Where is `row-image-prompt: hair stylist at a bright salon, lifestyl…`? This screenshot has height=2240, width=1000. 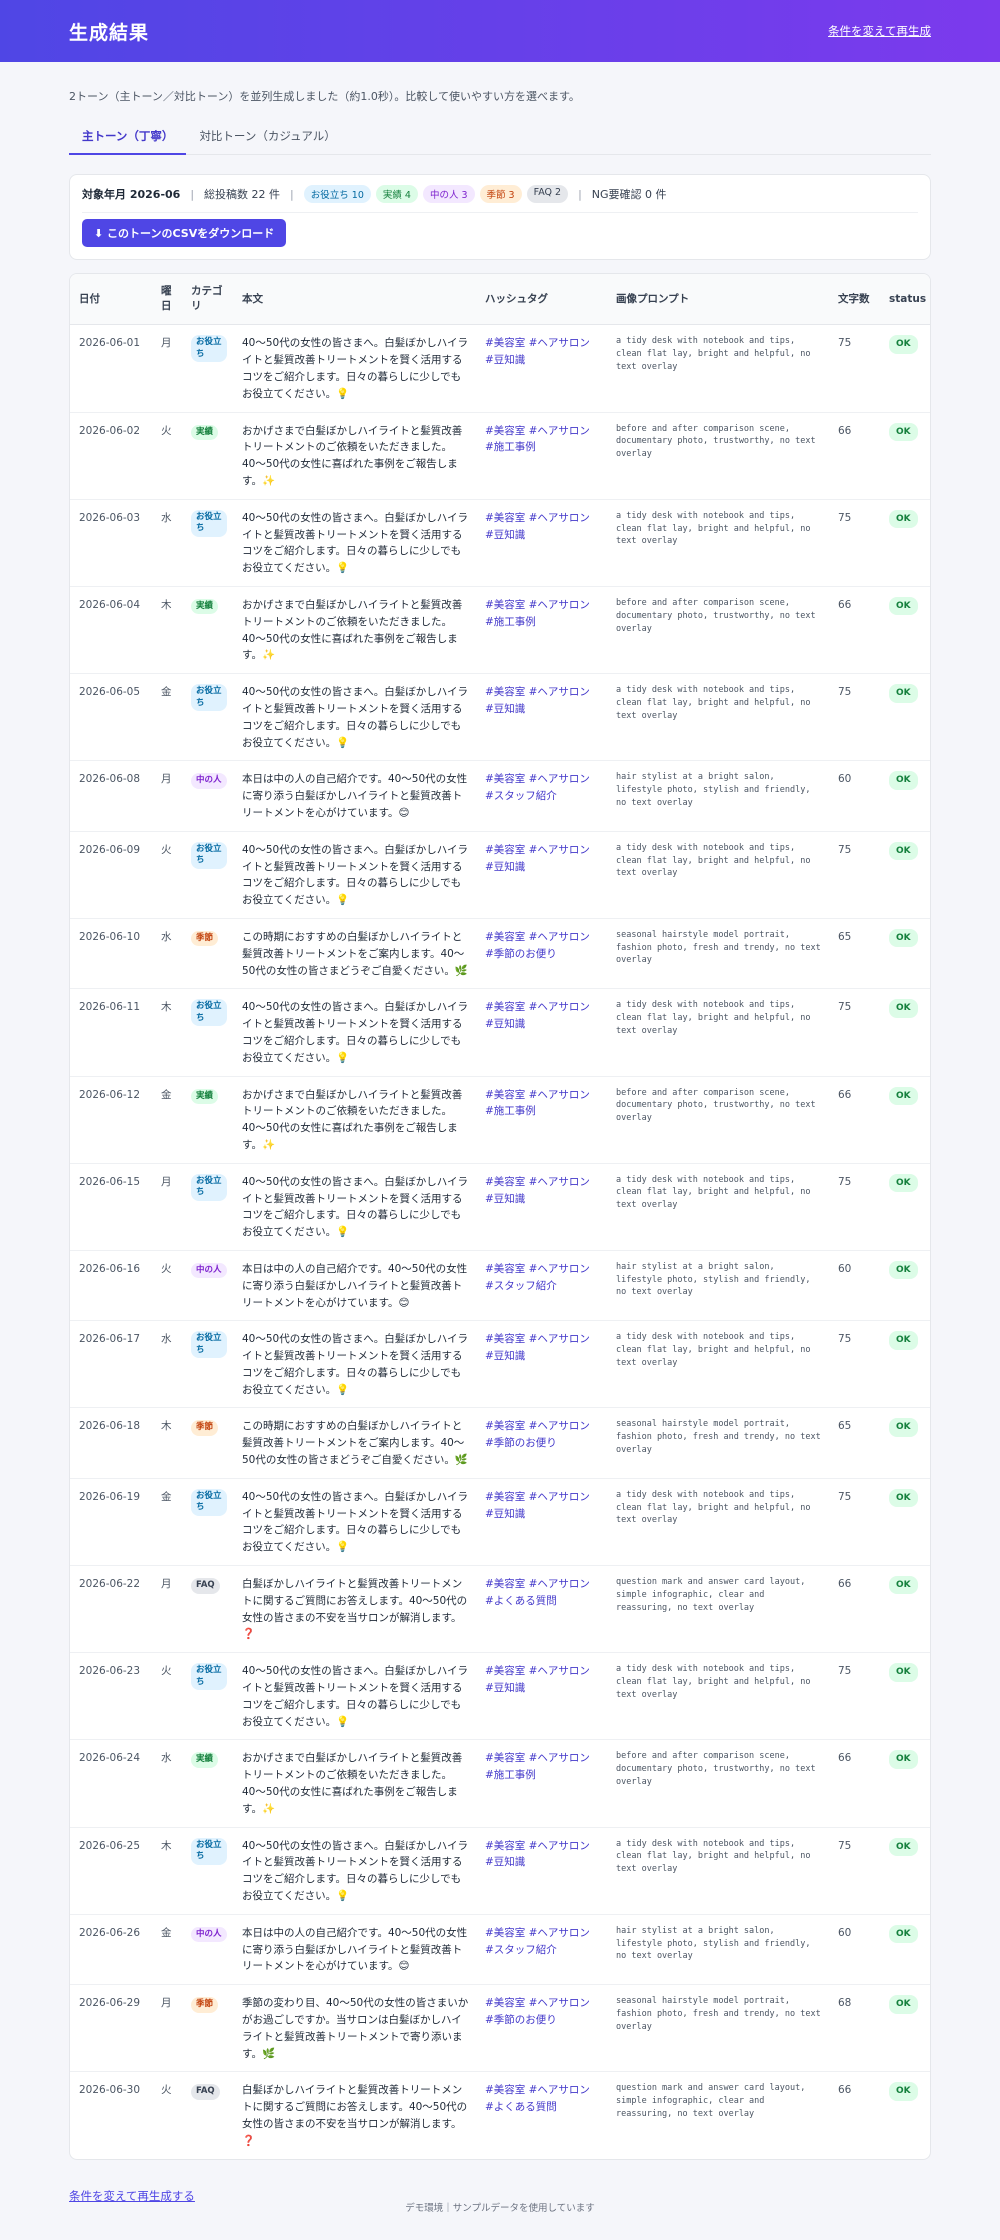 row-image-prompt: hair stylist at a bright salon, lifestyl… is located at coordinates (718, 1950).